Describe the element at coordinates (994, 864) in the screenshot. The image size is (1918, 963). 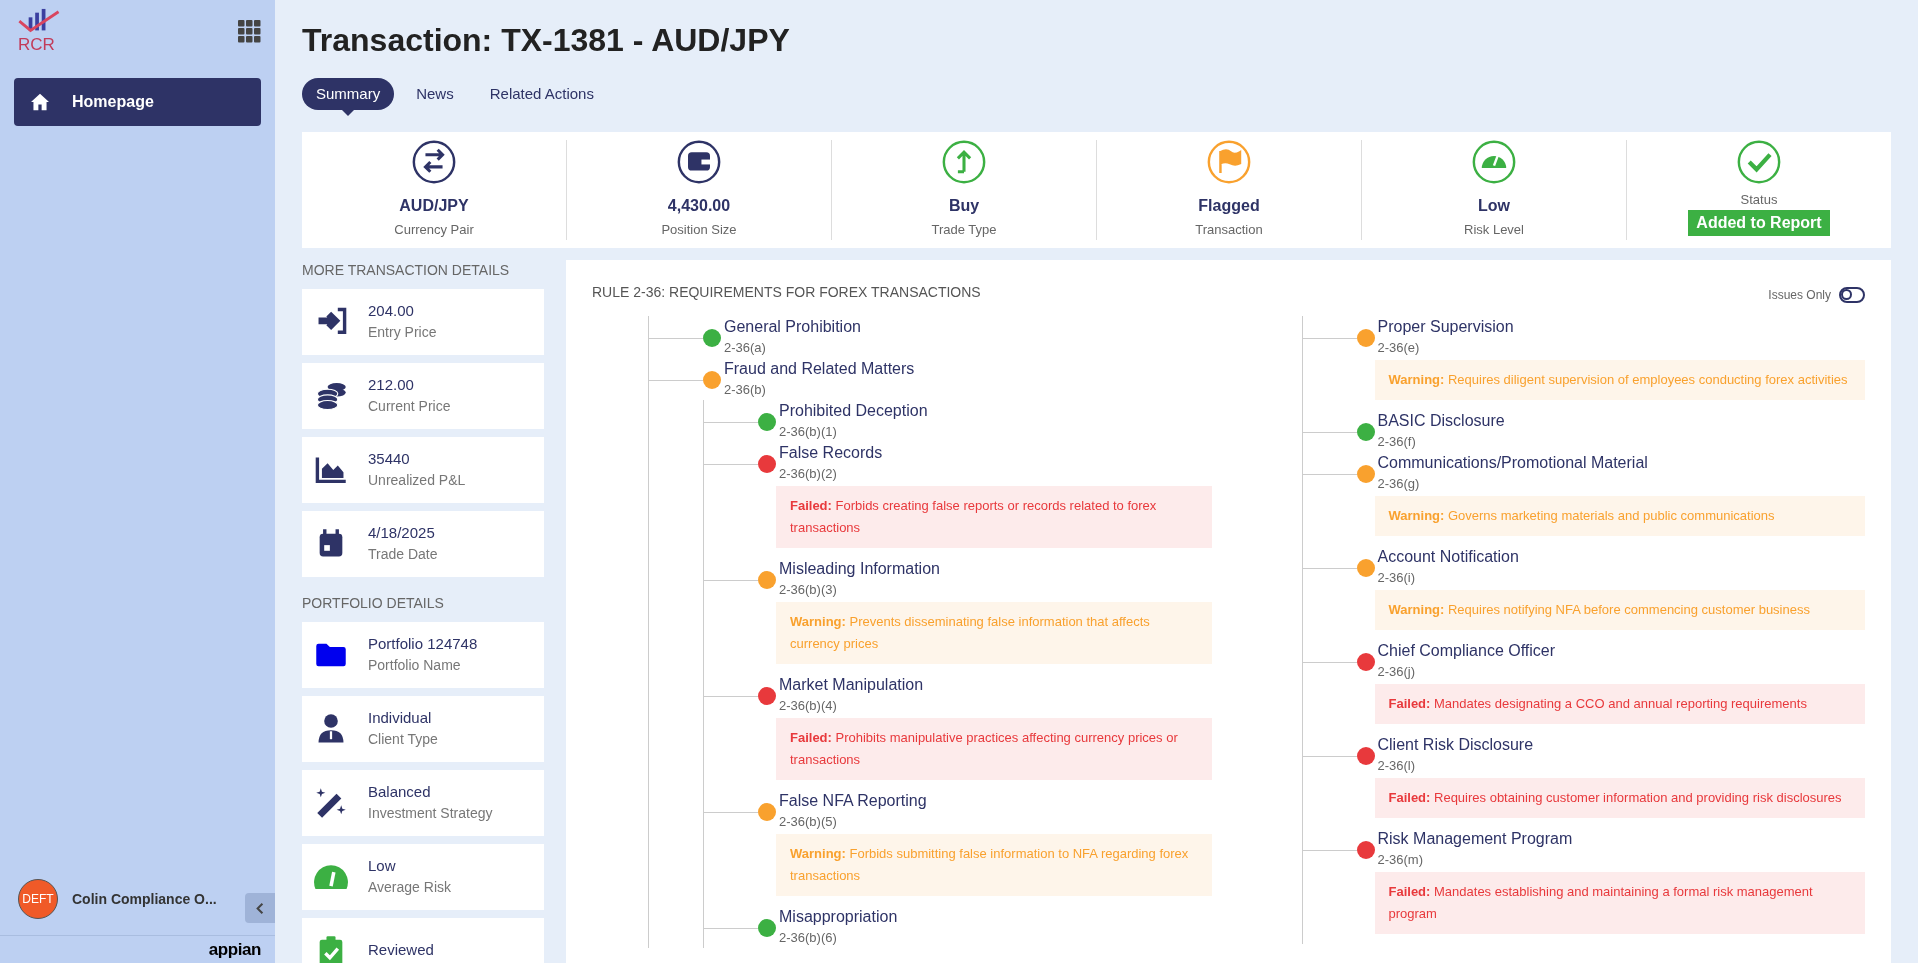
I see `rule-note: Warning: Forbids submitting false information to NFA regarding forex transactions` at that location.